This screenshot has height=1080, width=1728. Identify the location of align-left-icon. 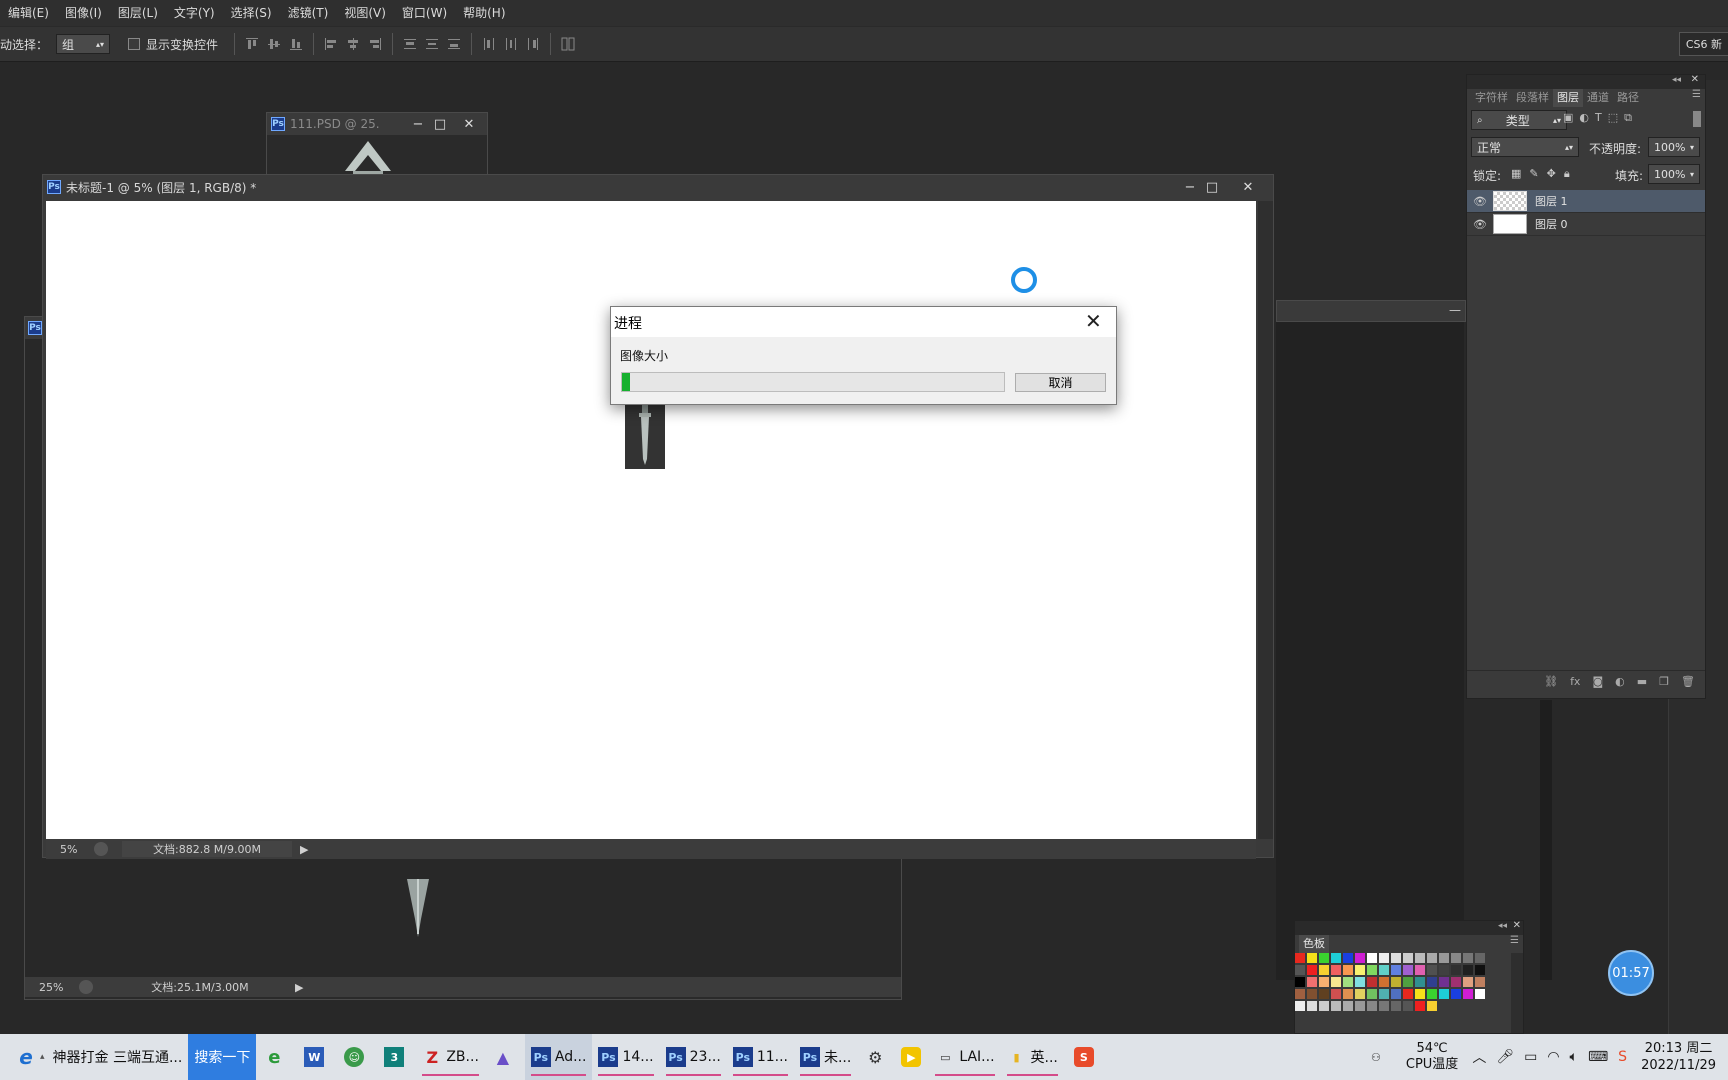
(331, 44).